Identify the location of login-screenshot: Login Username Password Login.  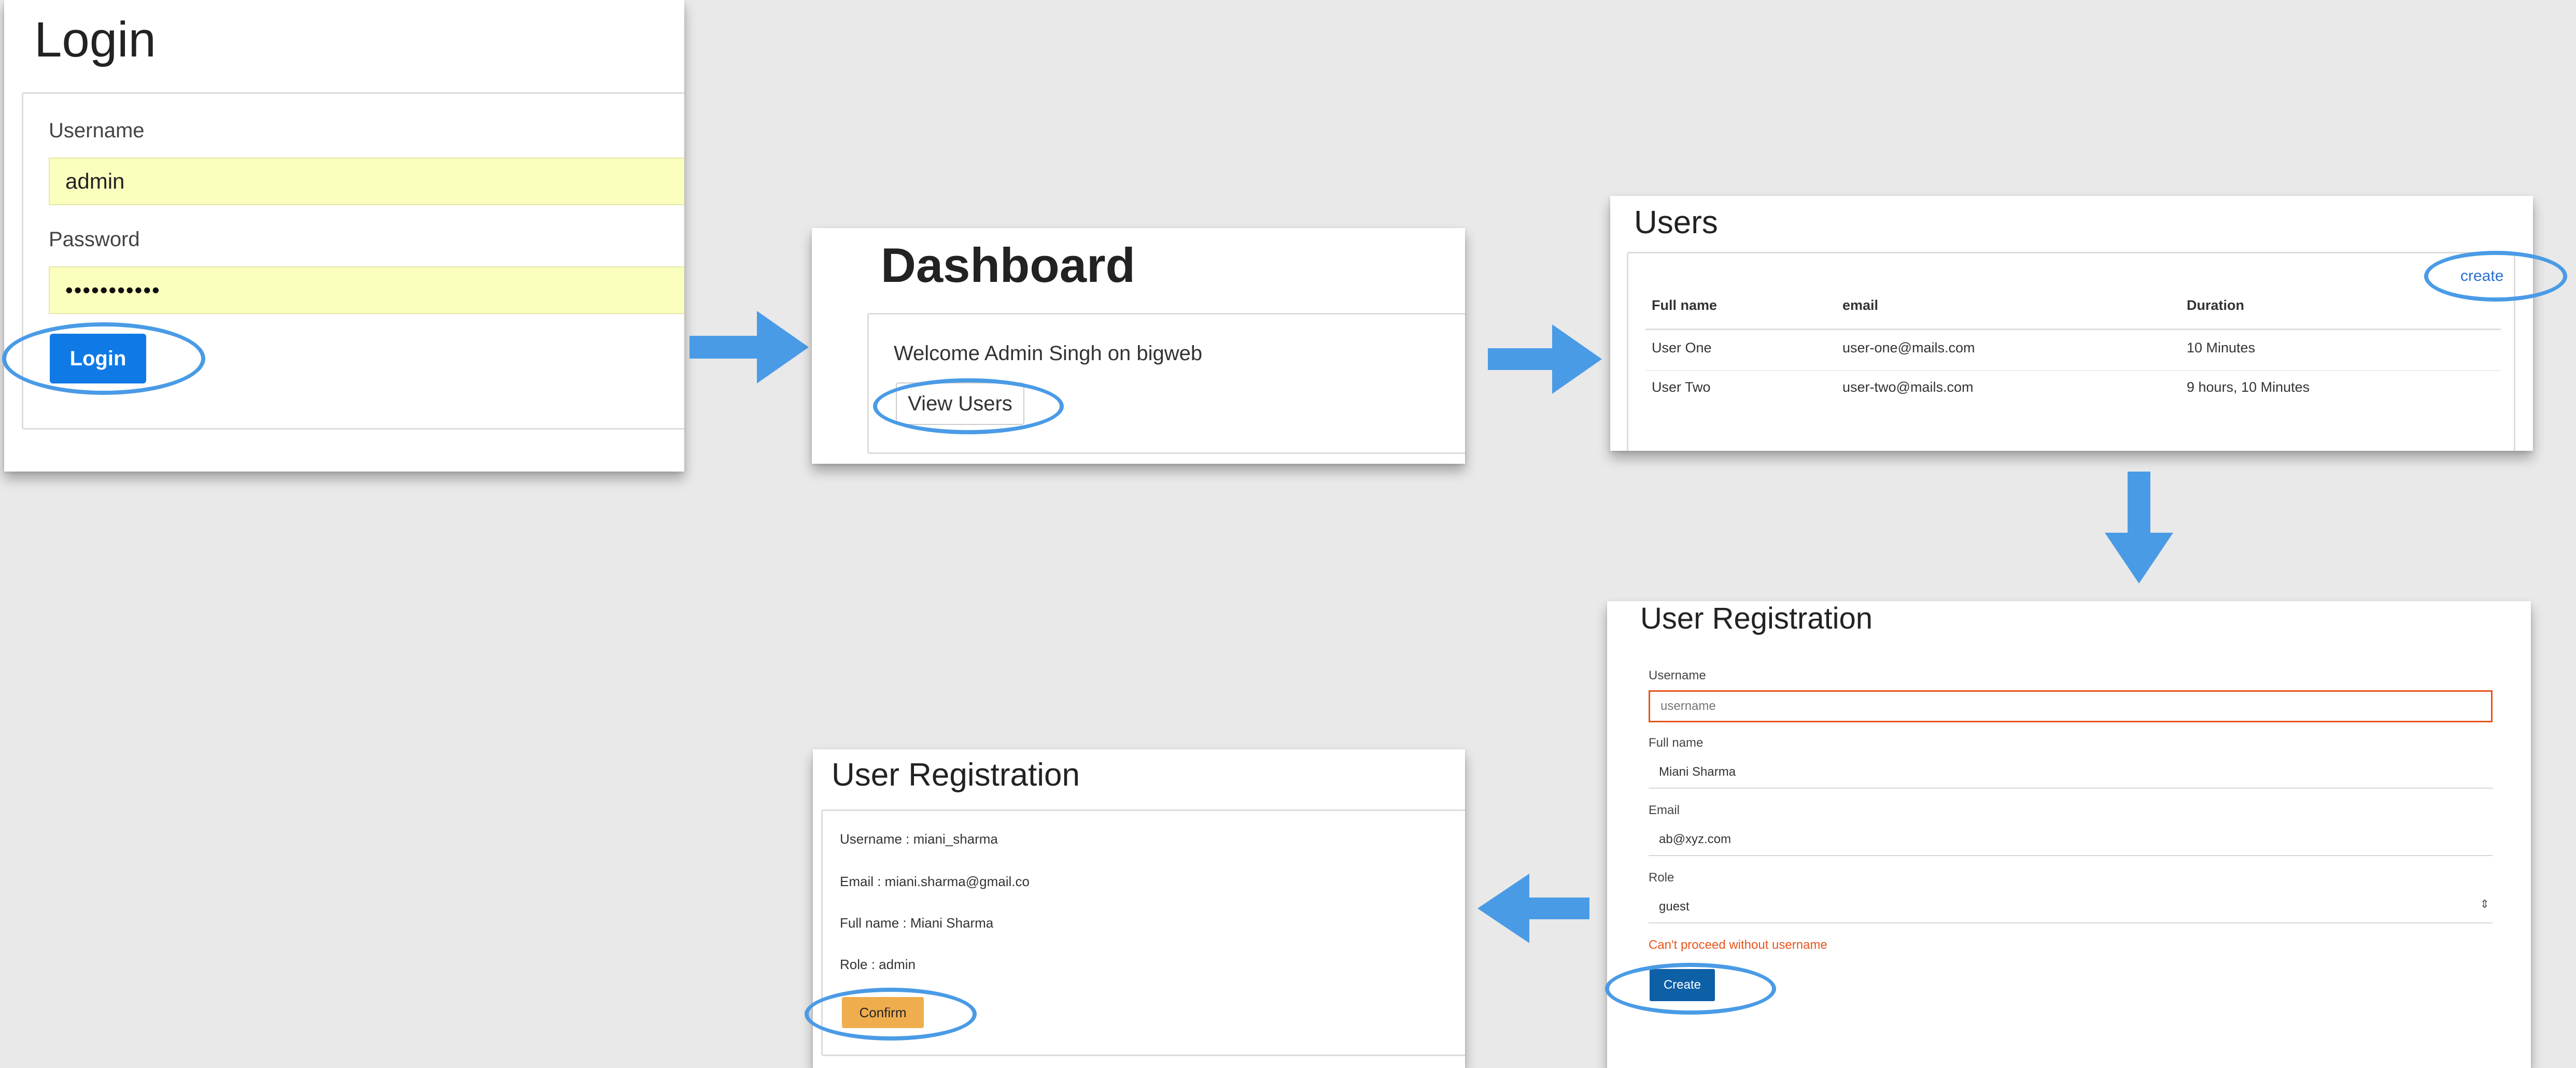
(344, 236).